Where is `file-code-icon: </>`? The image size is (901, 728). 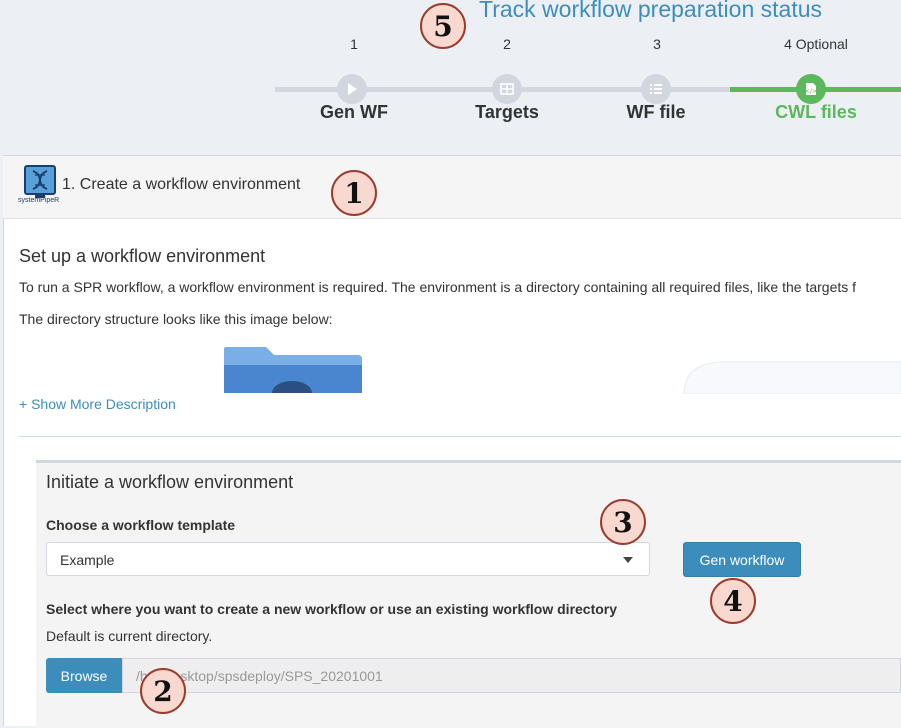 file-code-icon: </> is located at coordinates (811, 89).